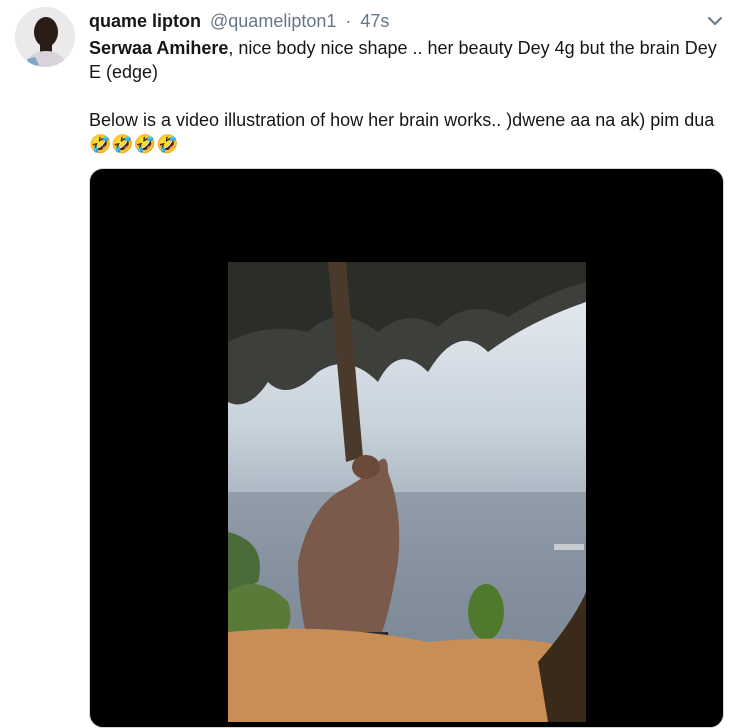  I want to click on laughing-emoji: 🤣🤣🤣🤣, so click(134, 144).